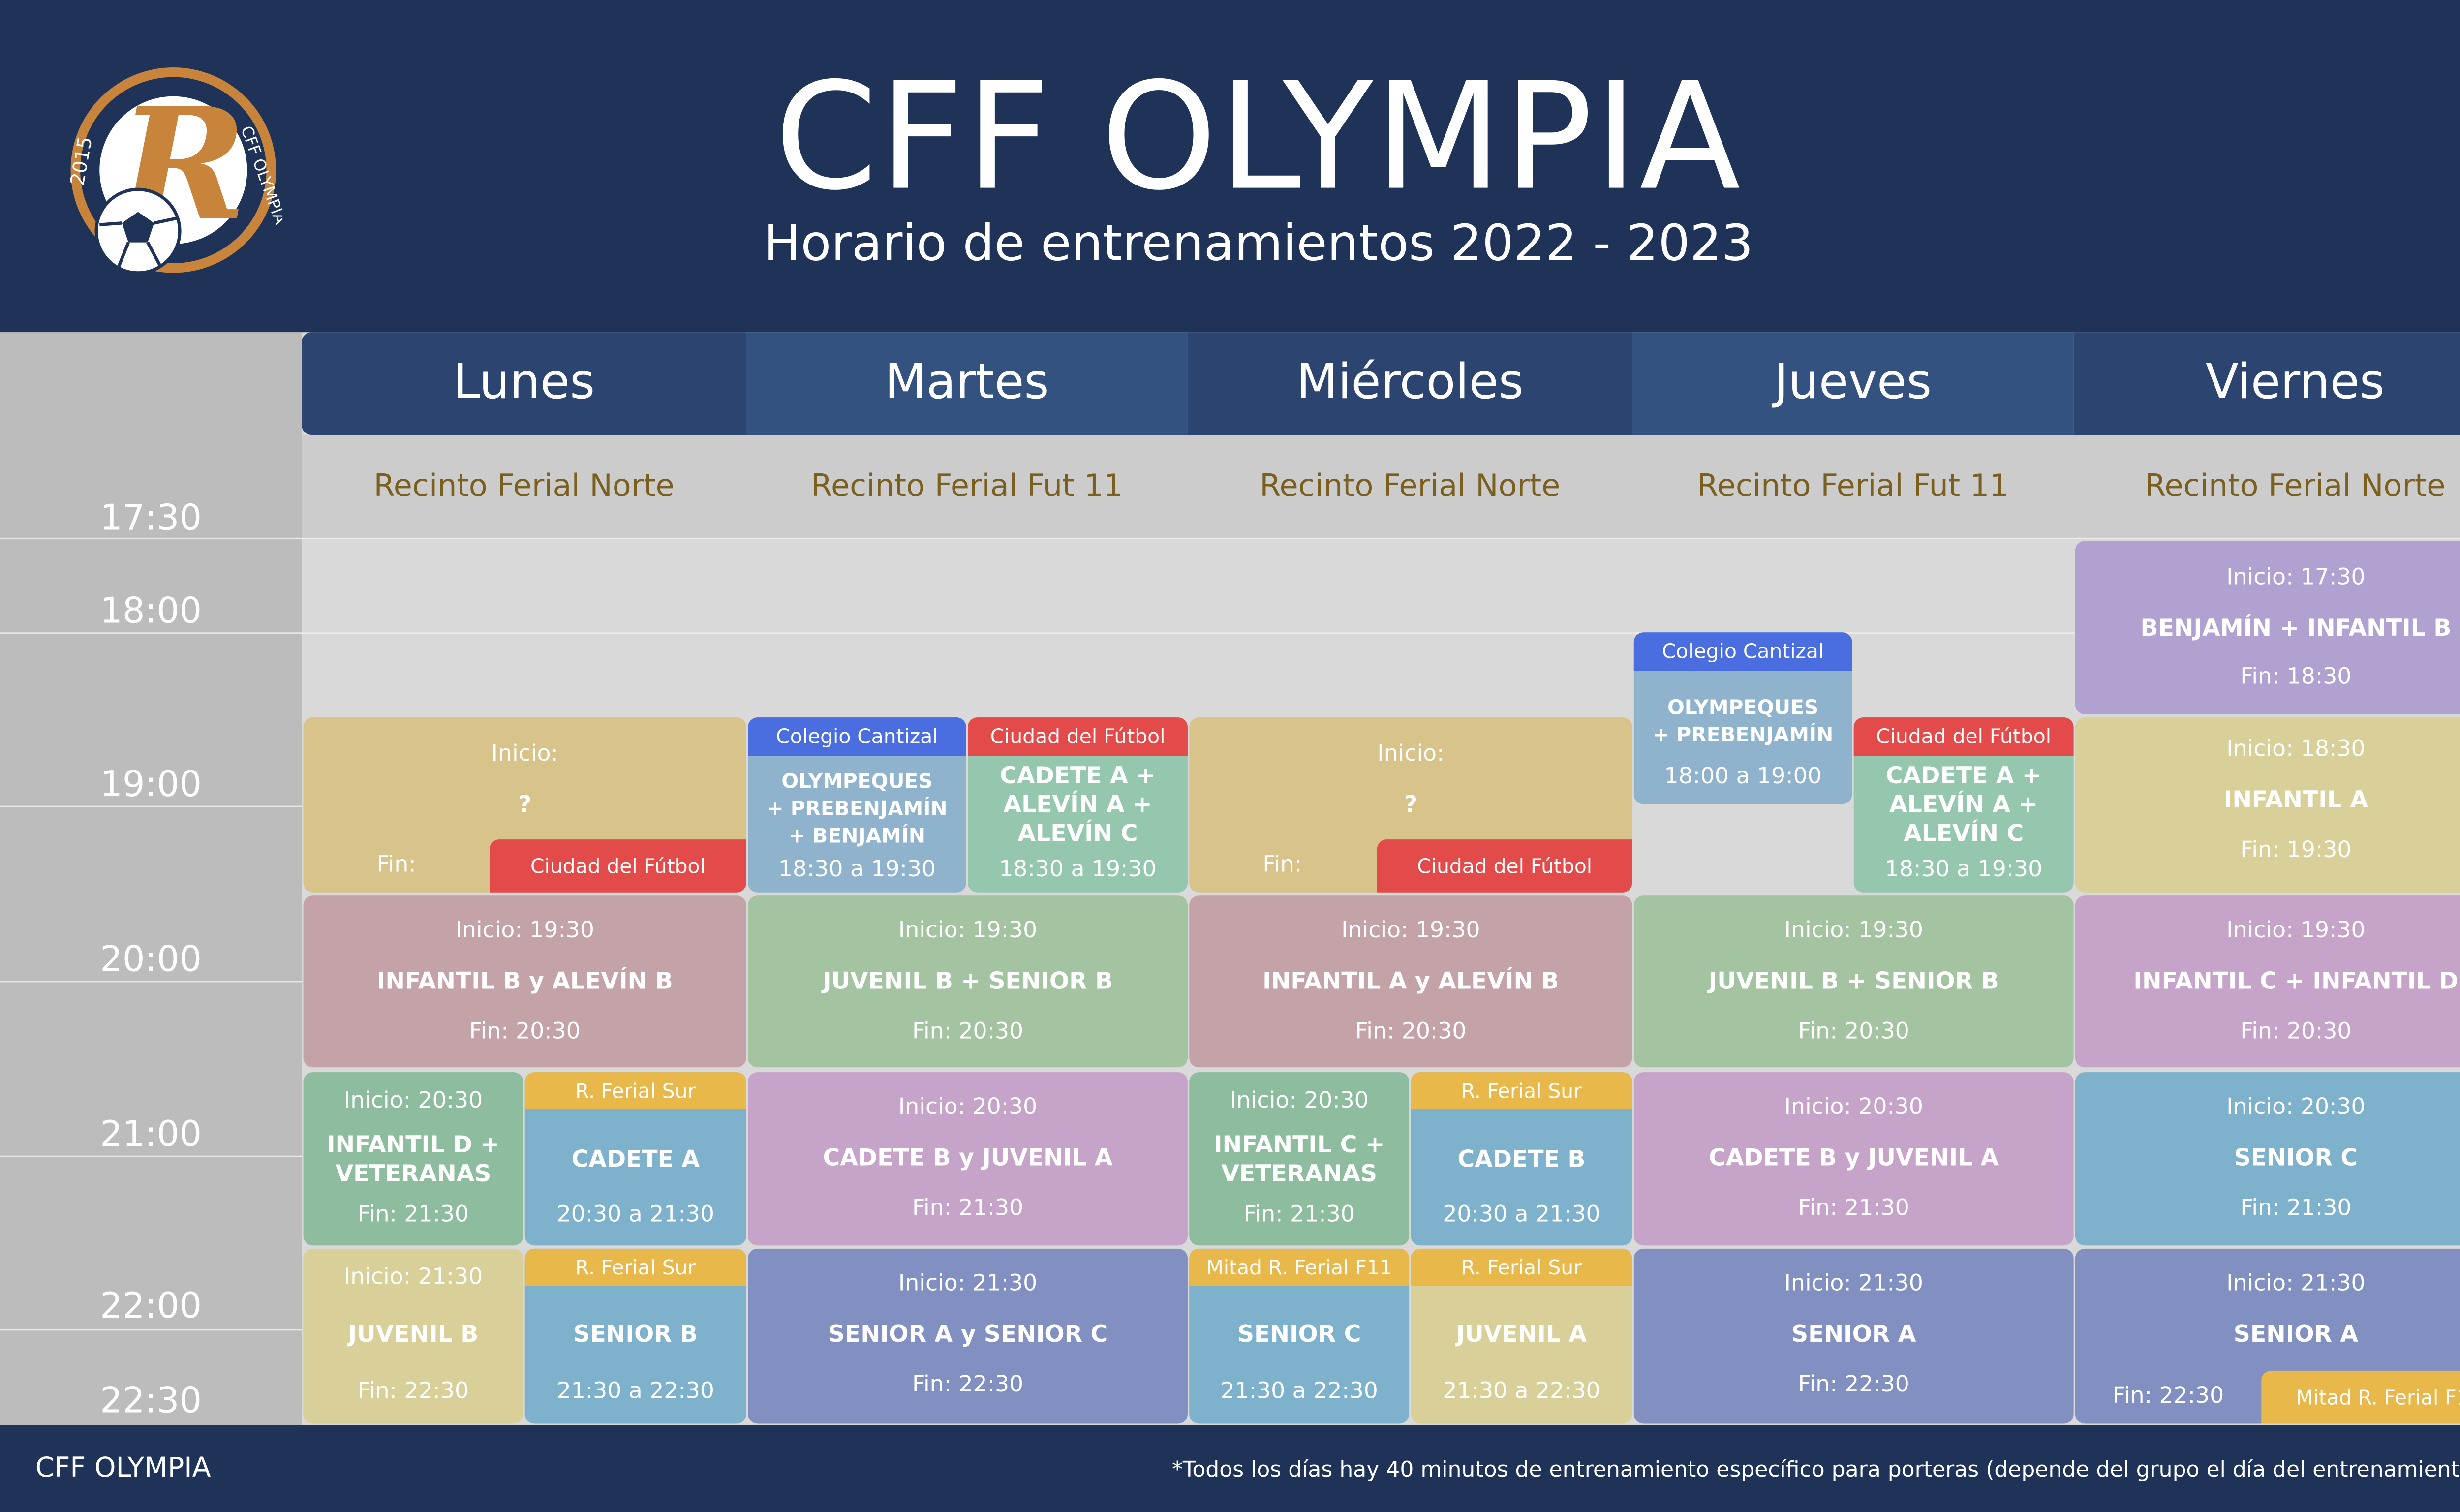 The width and height of the screenshot is (2460, 1512). Describe the element at coordinates (1853, 486) in the screenshot. I see `venue-jueves: Recinto Ferial Fut 11` at that location.